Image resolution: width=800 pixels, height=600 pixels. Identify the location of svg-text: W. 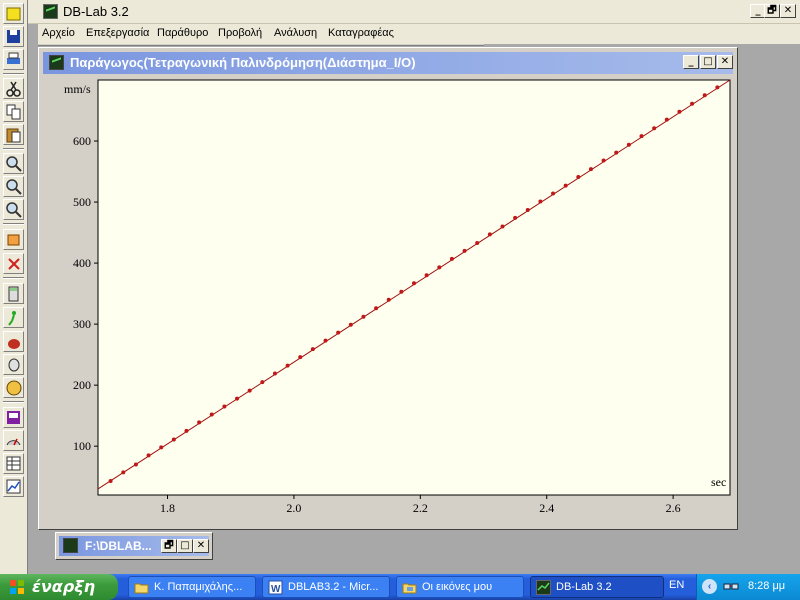
(276, 589).